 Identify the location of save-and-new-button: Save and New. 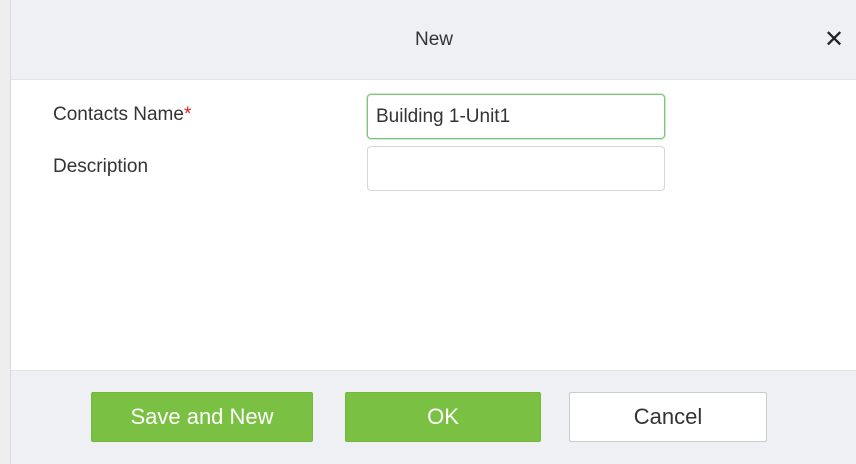
(202, 417).